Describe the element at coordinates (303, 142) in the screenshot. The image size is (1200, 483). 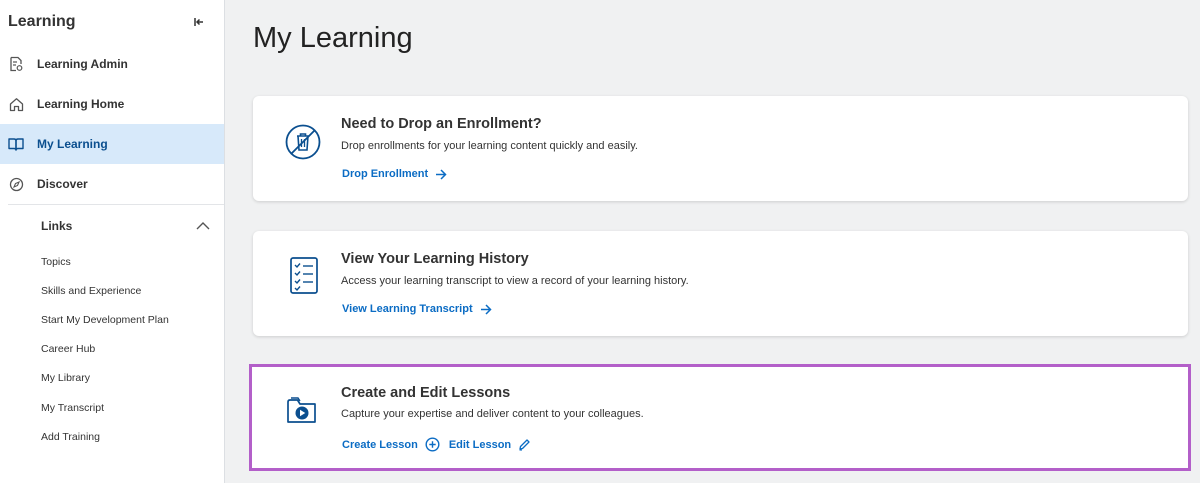
I see `no-trash-icon` at that location.